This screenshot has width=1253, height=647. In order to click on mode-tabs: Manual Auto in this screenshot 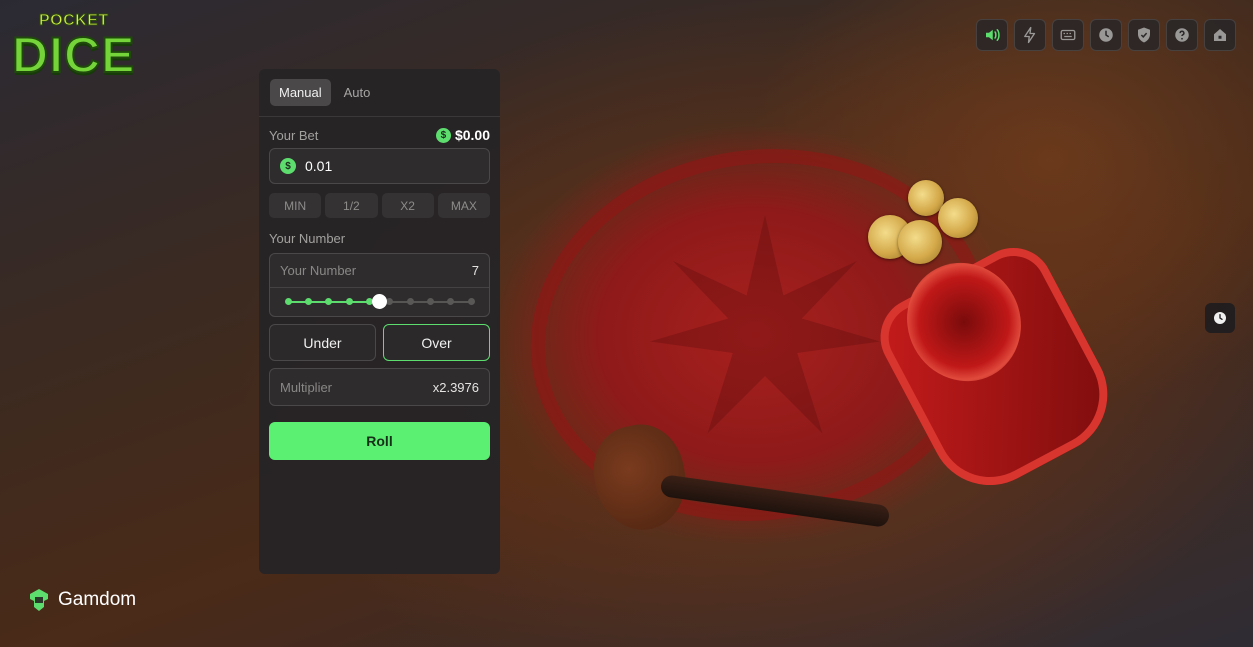, I will do `click(379, 93)`.